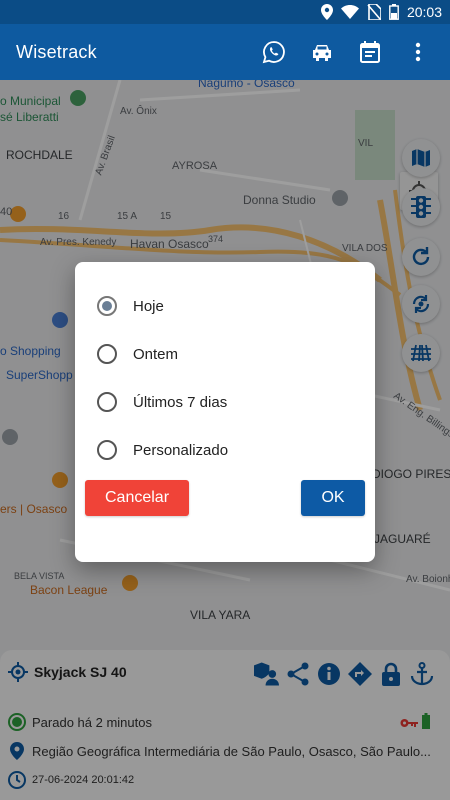 Image resolution: width=450 pixels, height=800 pixels. I want to click on location-icon, so click(326, 12).